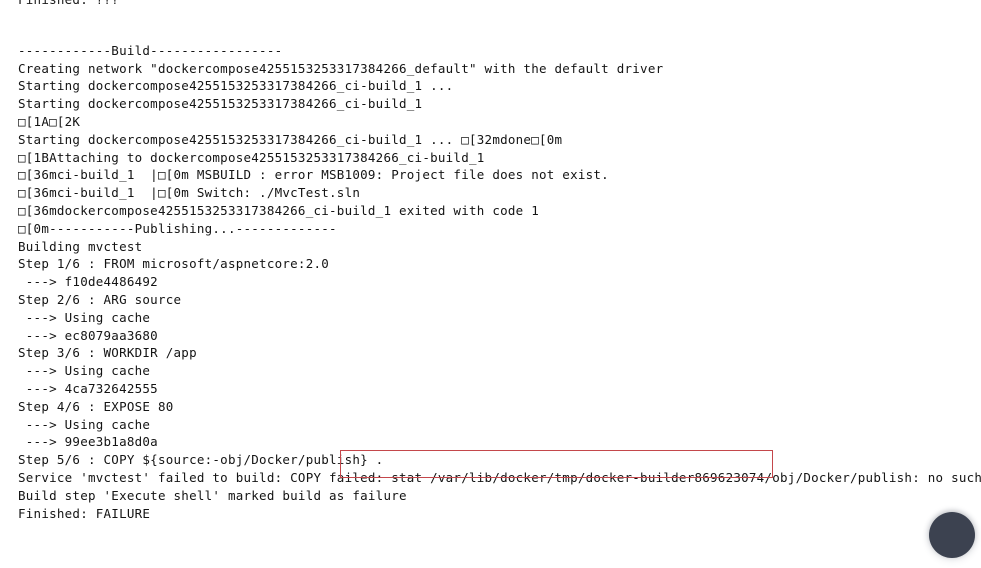  I want to click on clipped-top-line: Finished: ???, so click(68, 4).